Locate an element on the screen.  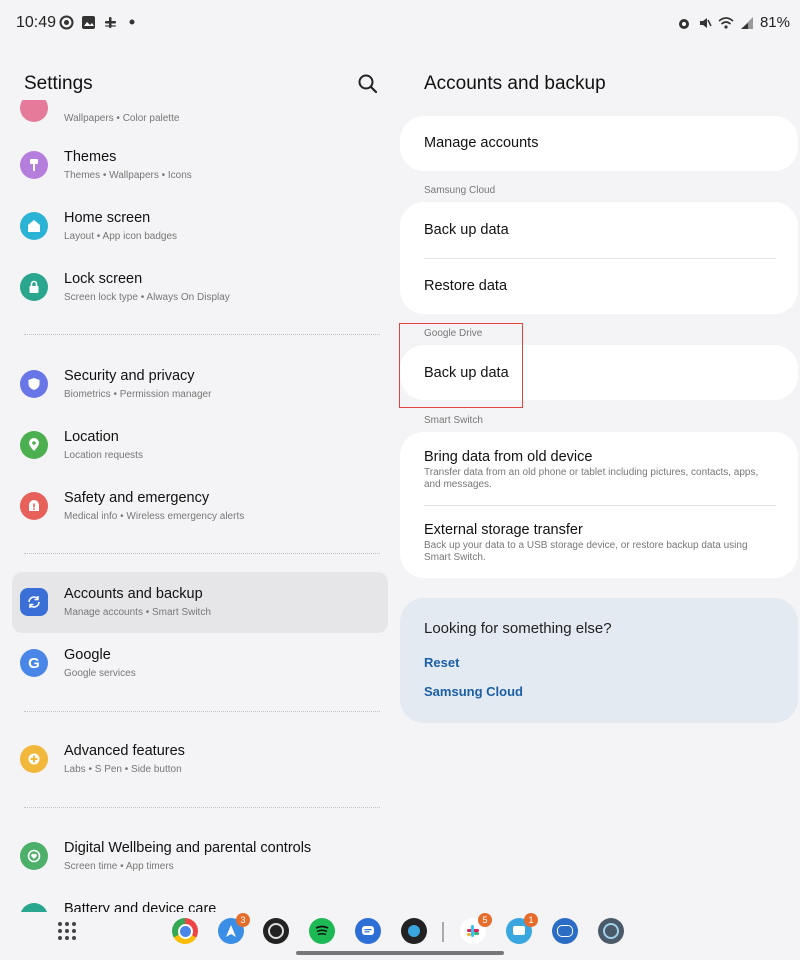
sidebar-item-label: Lock screen is located at coordinates (103, 279).